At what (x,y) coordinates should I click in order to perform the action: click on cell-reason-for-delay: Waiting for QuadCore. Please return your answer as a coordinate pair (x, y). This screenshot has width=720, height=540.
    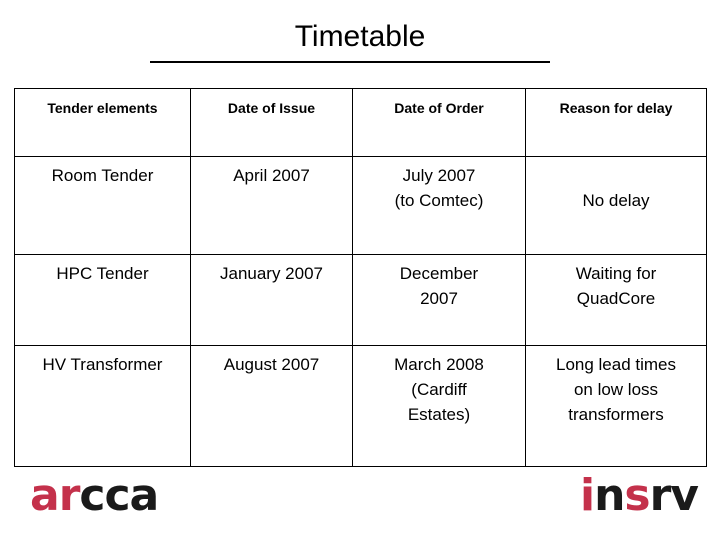
    Looking at the image, I should click on (616, 300).